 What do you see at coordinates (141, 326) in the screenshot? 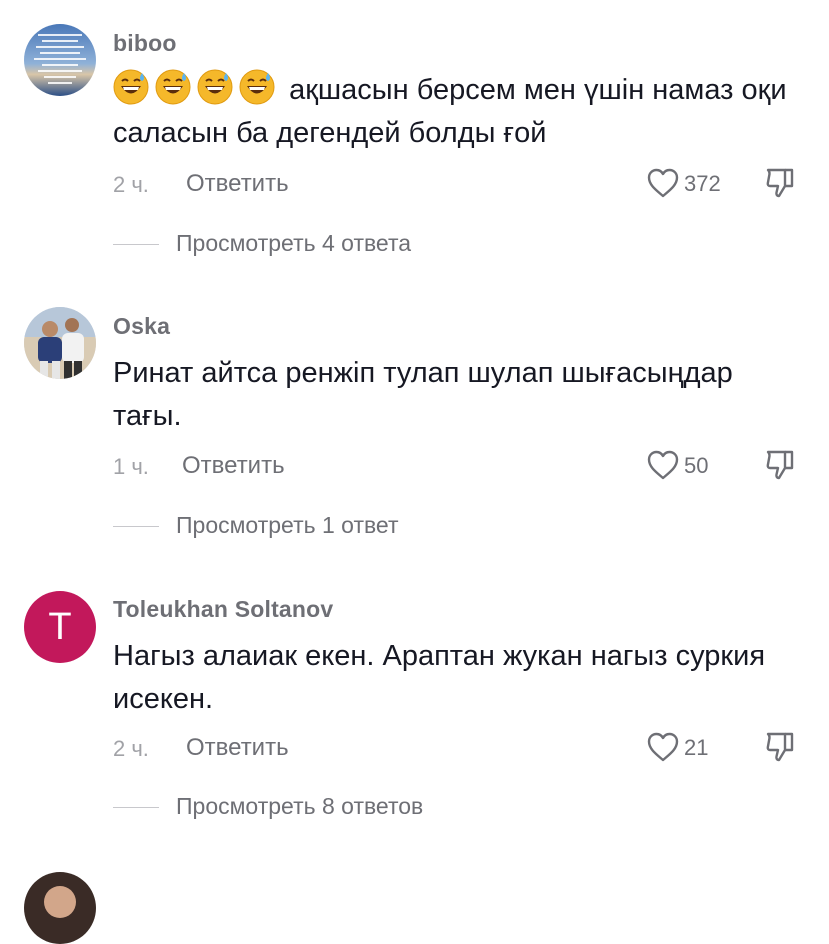
I see `username: Oska` at bounding box center [141, 326].